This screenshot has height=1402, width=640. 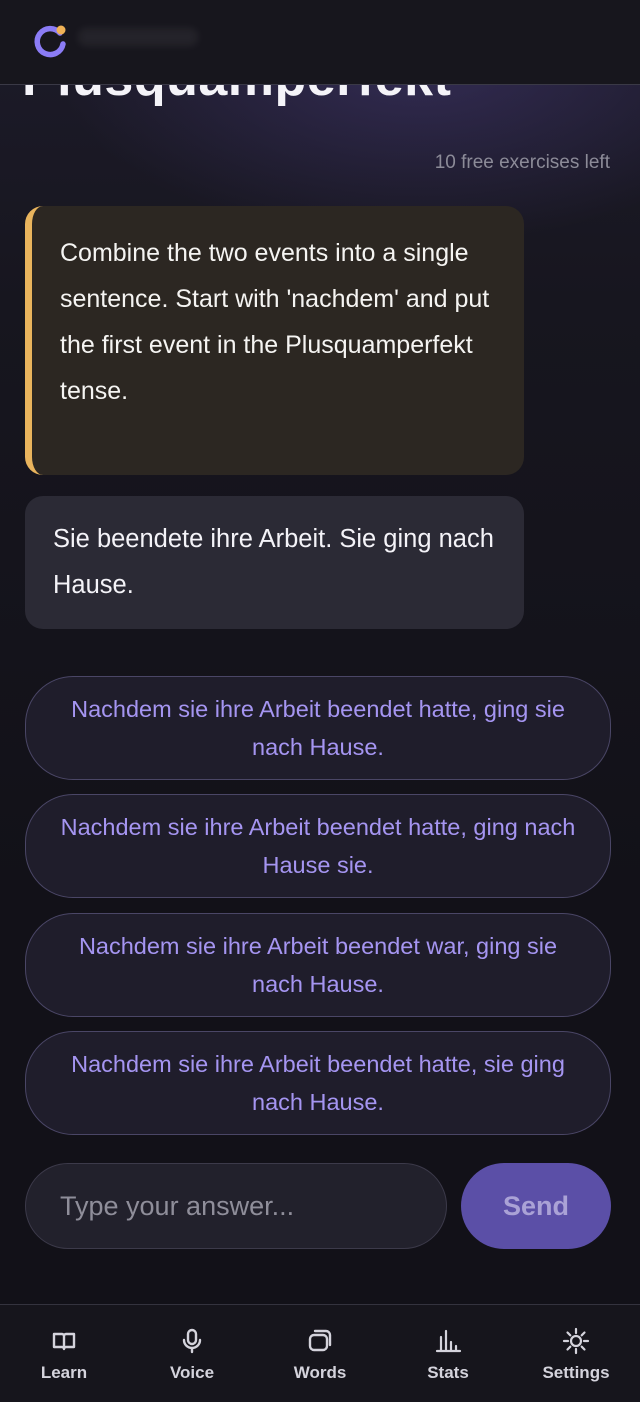 I want to click on tab-label: Voice, so click(x=192, y=1372).